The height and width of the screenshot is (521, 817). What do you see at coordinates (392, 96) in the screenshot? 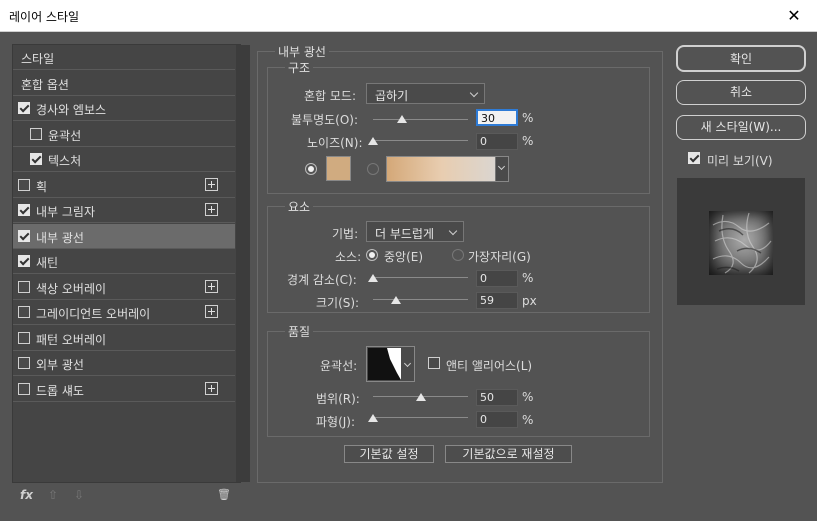
I see `blend-mode-value: 곱하기` at bounding box center [392, 96].